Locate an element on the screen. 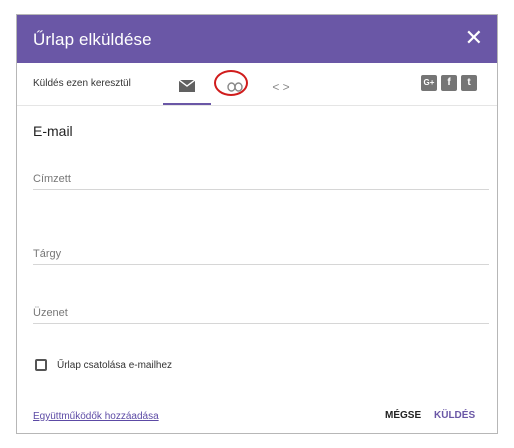 Image resolution: width=514 pixels, height=448 pixels. dialog-header: Űrlap elküldése ✕ is located at coordinates (257, 39).